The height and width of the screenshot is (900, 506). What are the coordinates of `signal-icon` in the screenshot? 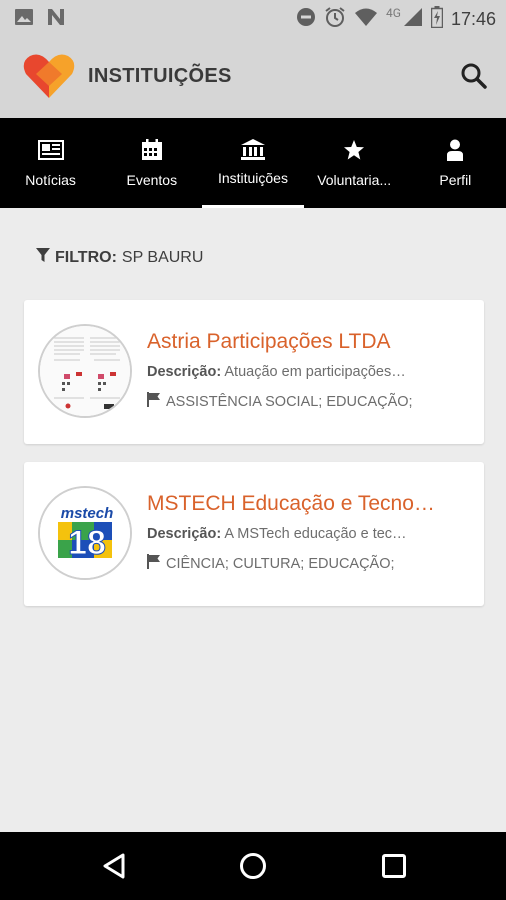 It's located at (413, 19).